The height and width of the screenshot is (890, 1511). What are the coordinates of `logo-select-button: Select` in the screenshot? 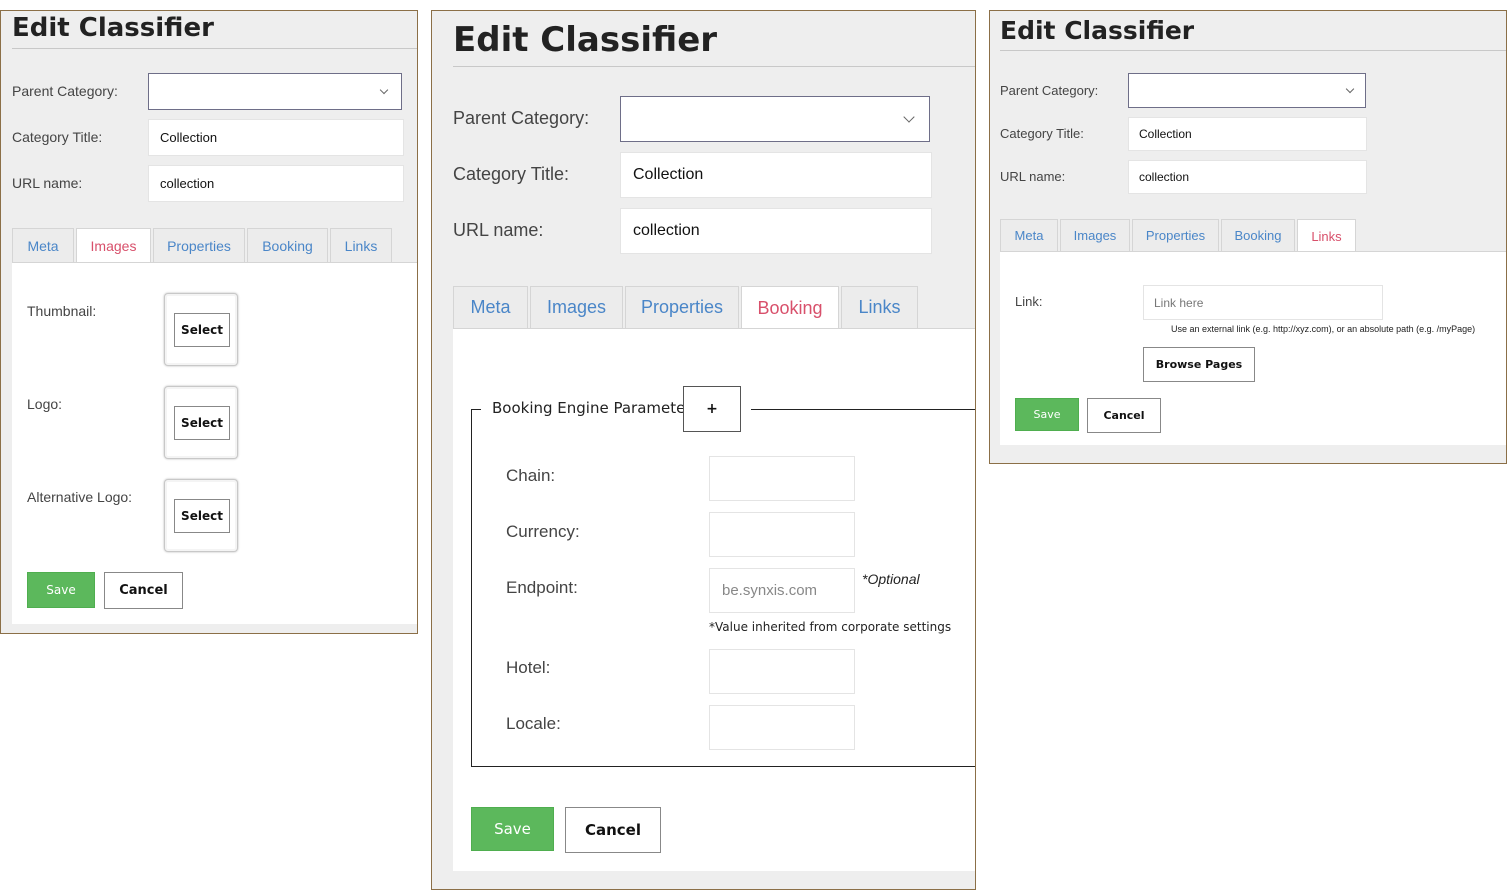 It's located at (202, 423).